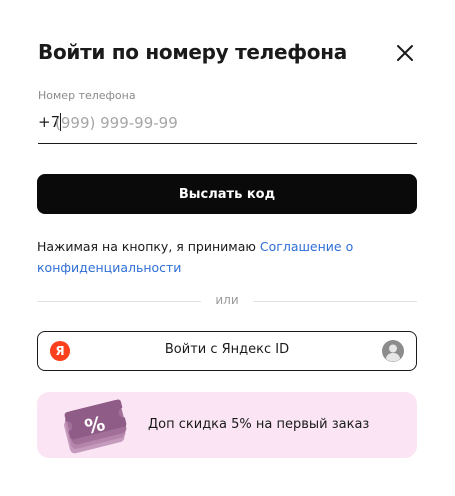  I want to click on phone-field: +7, so click(227, 127).